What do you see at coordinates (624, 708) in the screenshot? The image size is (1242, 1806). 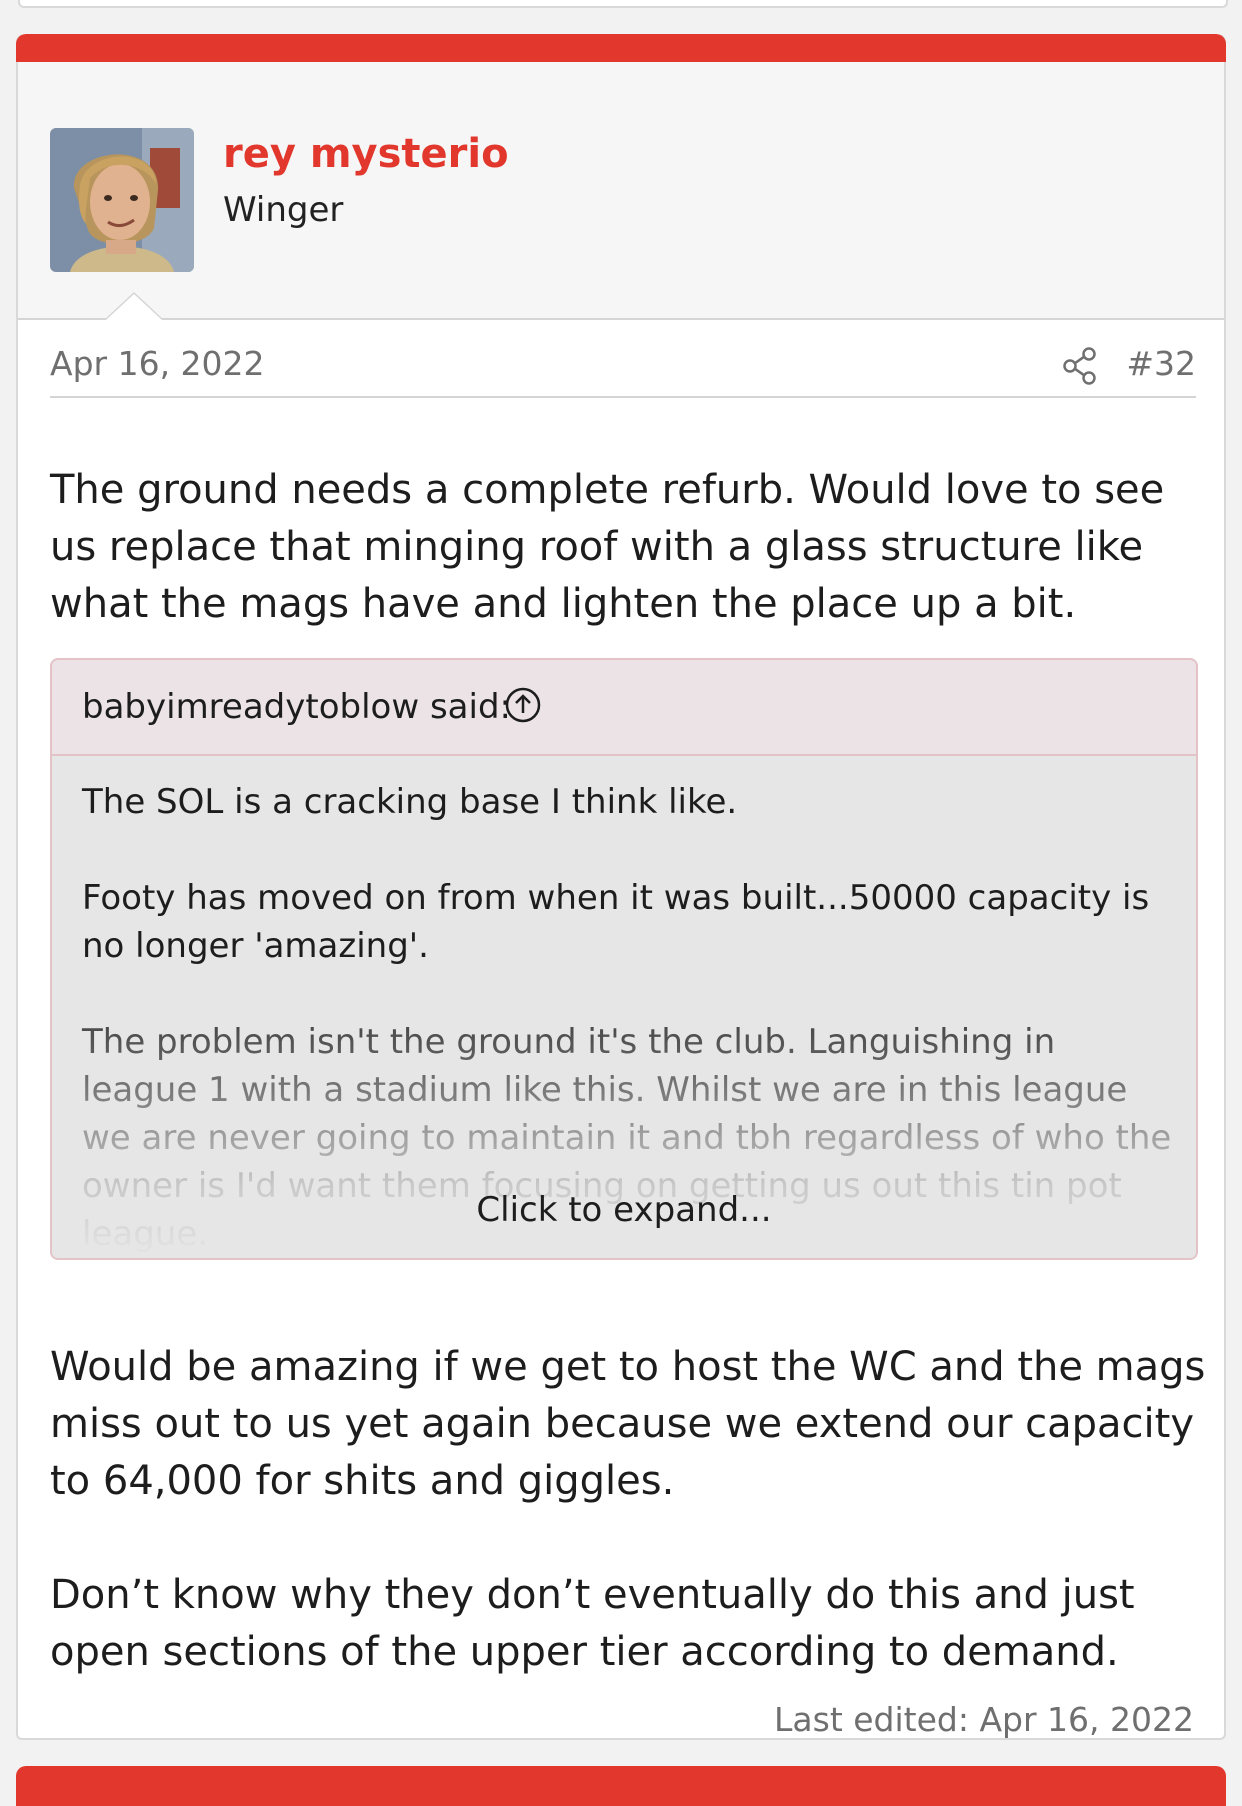 I see `quote-header: babyimreadytoblow said:` at bounding box center [624, 708].